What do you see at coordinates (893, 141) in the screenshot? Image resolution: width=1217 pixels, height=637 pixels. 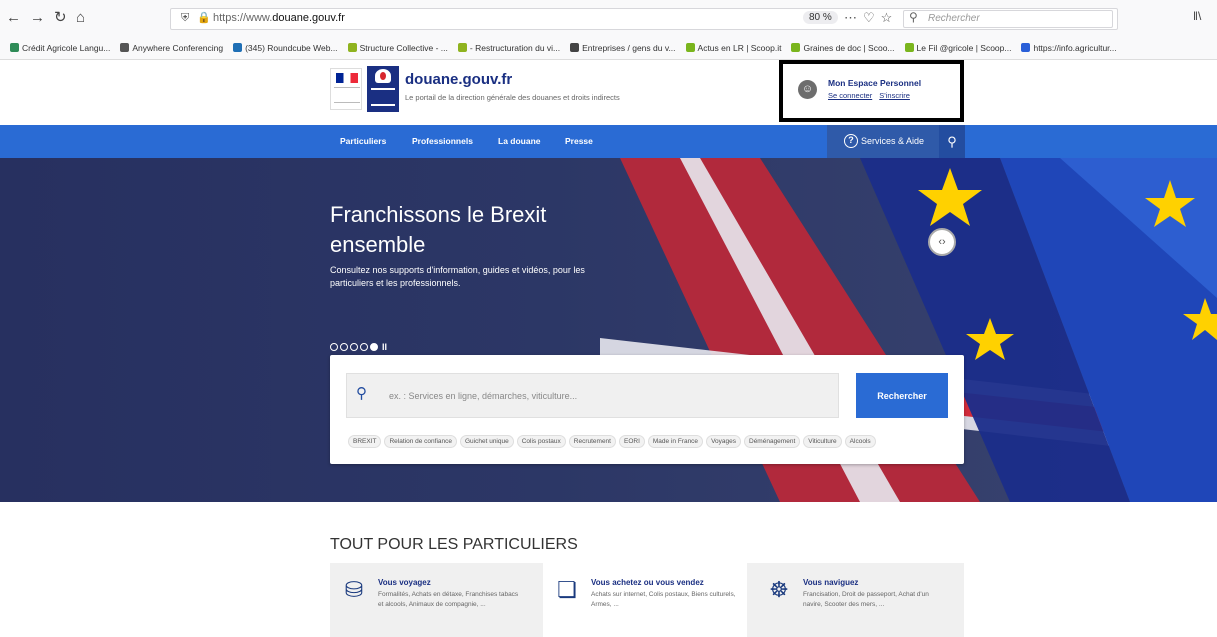 I see `services-aide-label: Services & Aide` at bounding box center [893, 141].